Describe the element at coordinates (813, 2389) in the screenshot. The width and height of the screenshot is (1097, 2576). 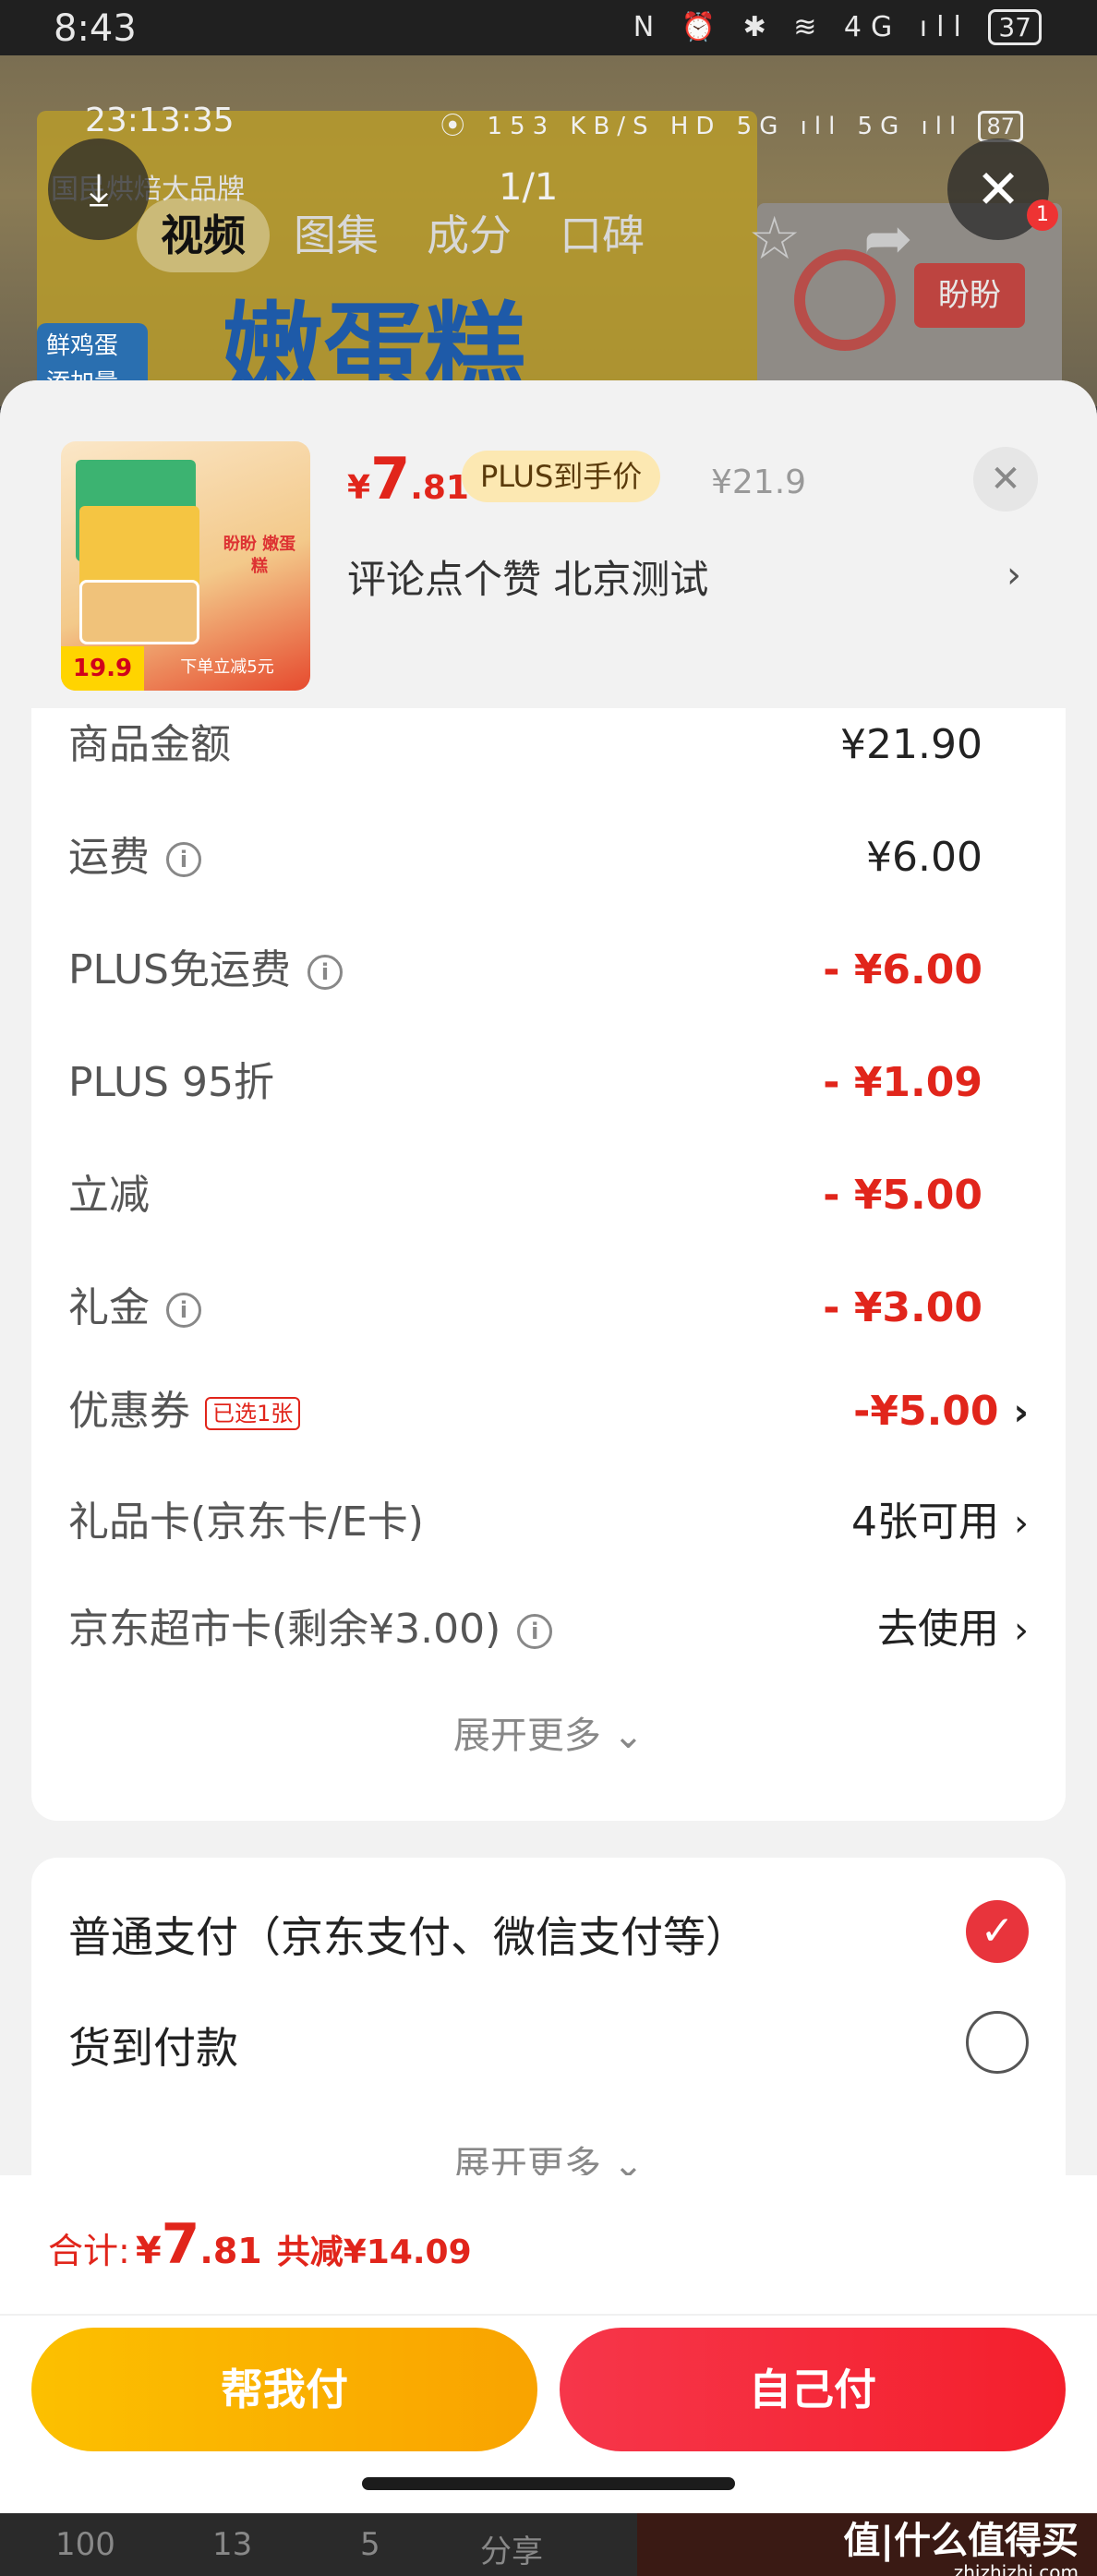
I see `pay-myself-button: 自己付` at that location.